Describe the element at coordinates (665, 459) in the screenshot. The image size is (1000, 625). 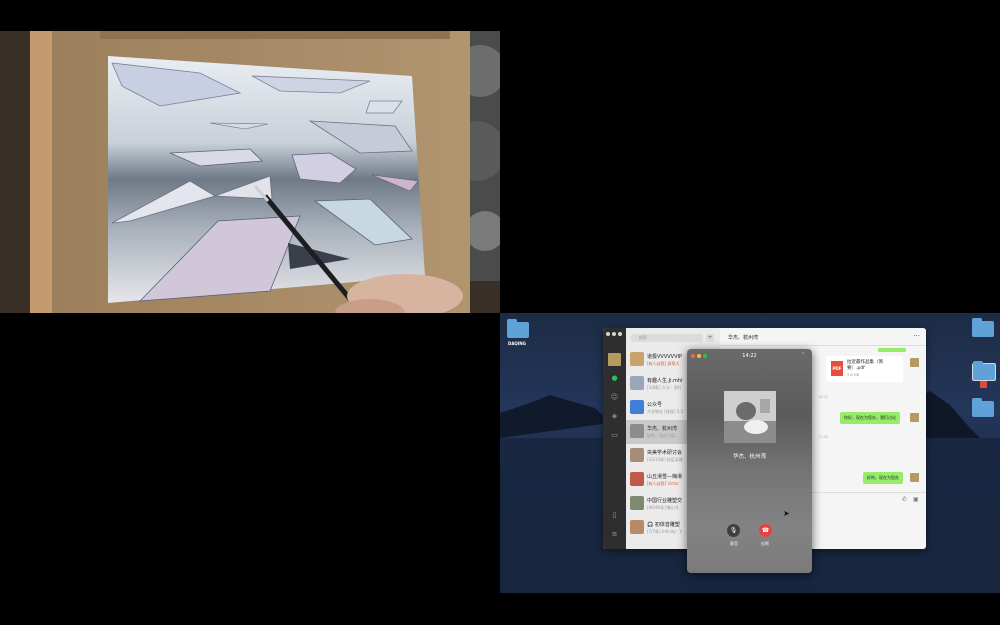
I see `chat-preview: [33/33条] 抗疫英雄` at that location.